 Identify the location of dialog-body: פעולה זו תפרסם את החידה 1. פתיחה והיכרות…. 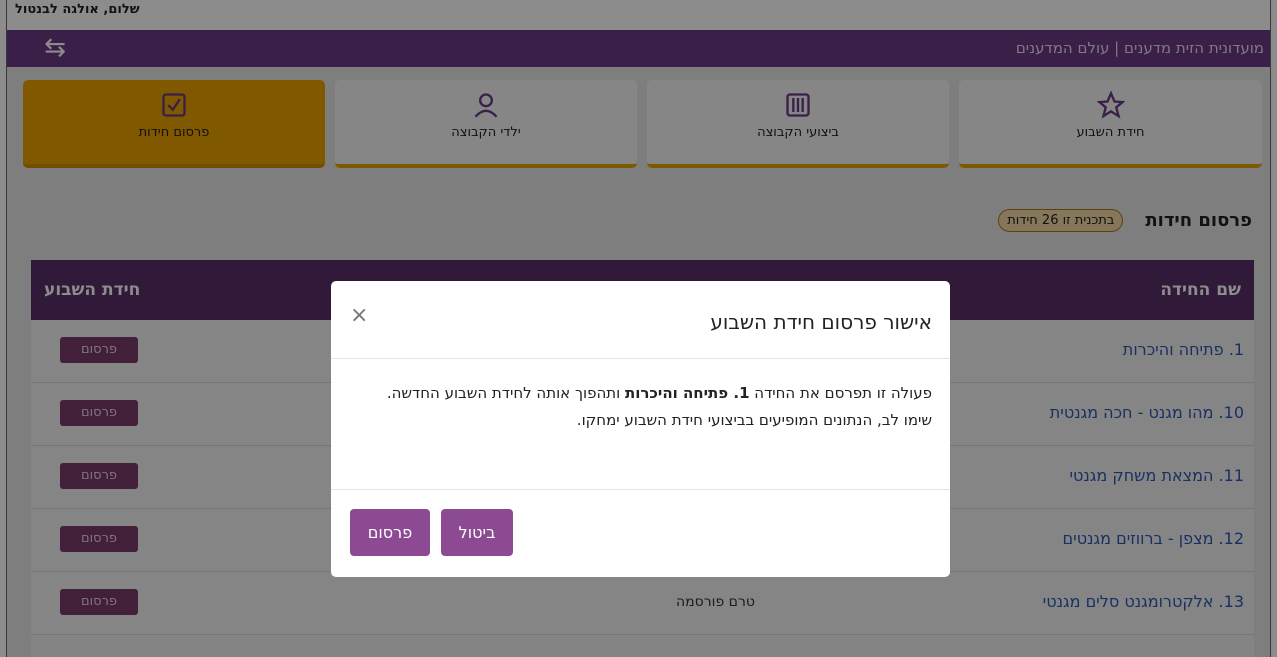
(640, 424).